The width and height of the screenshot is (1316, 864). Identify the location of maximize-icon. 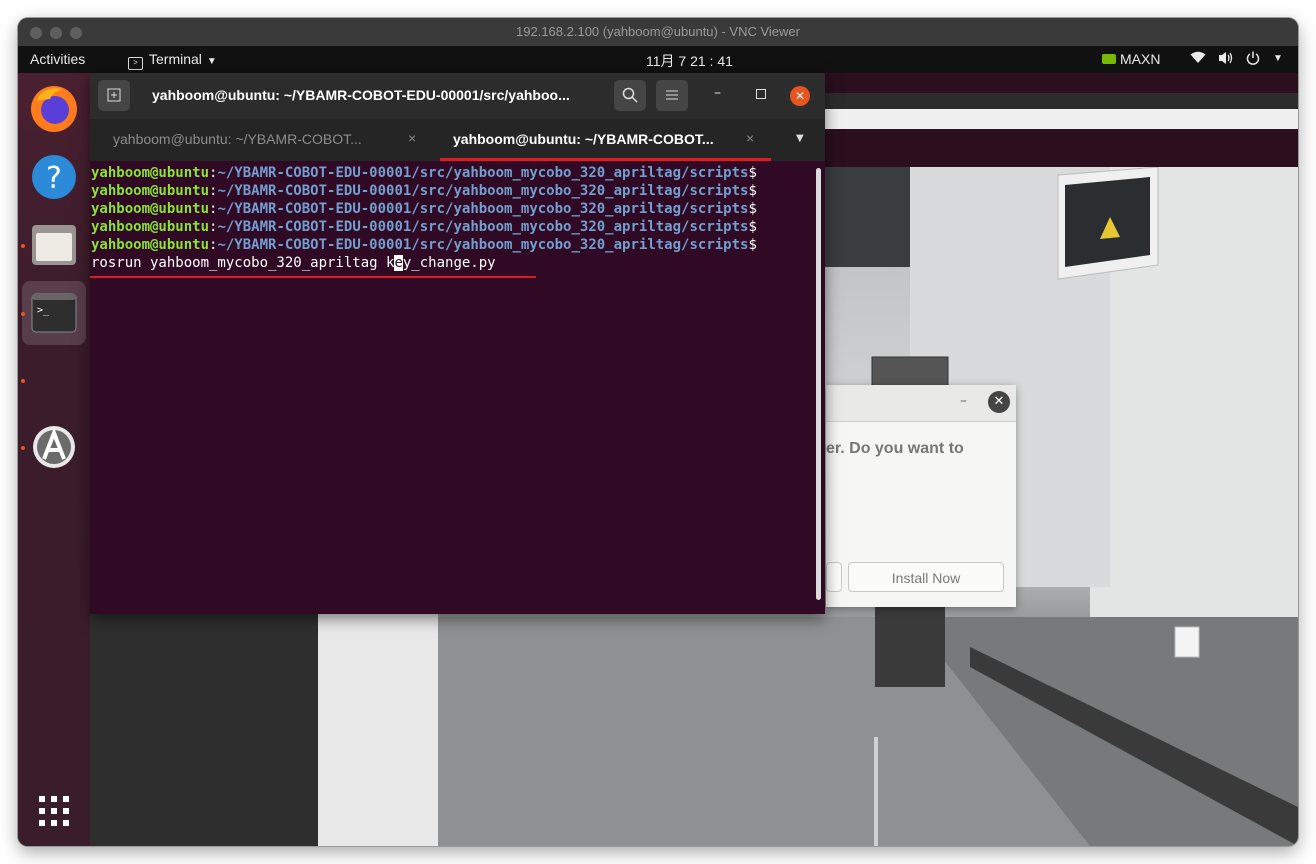
(761, 94).